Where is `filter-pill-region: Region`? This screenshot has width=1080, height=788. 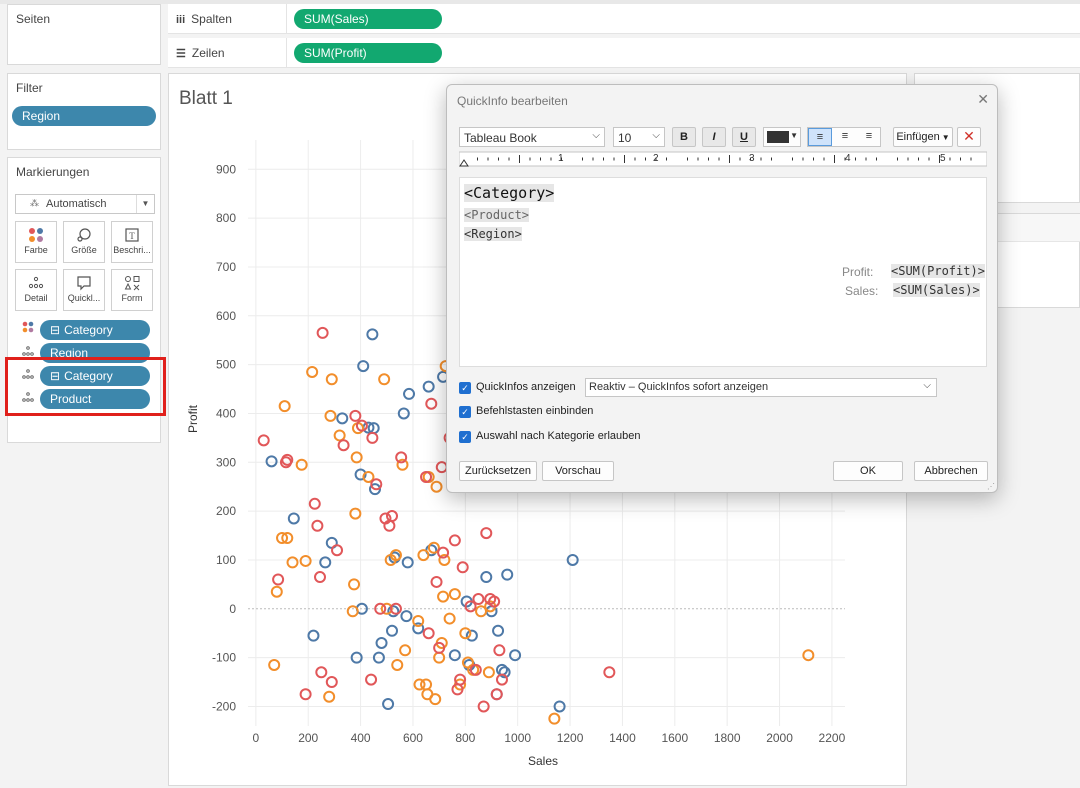
filter-pill-region: Region is located at coordinates (84, 116).